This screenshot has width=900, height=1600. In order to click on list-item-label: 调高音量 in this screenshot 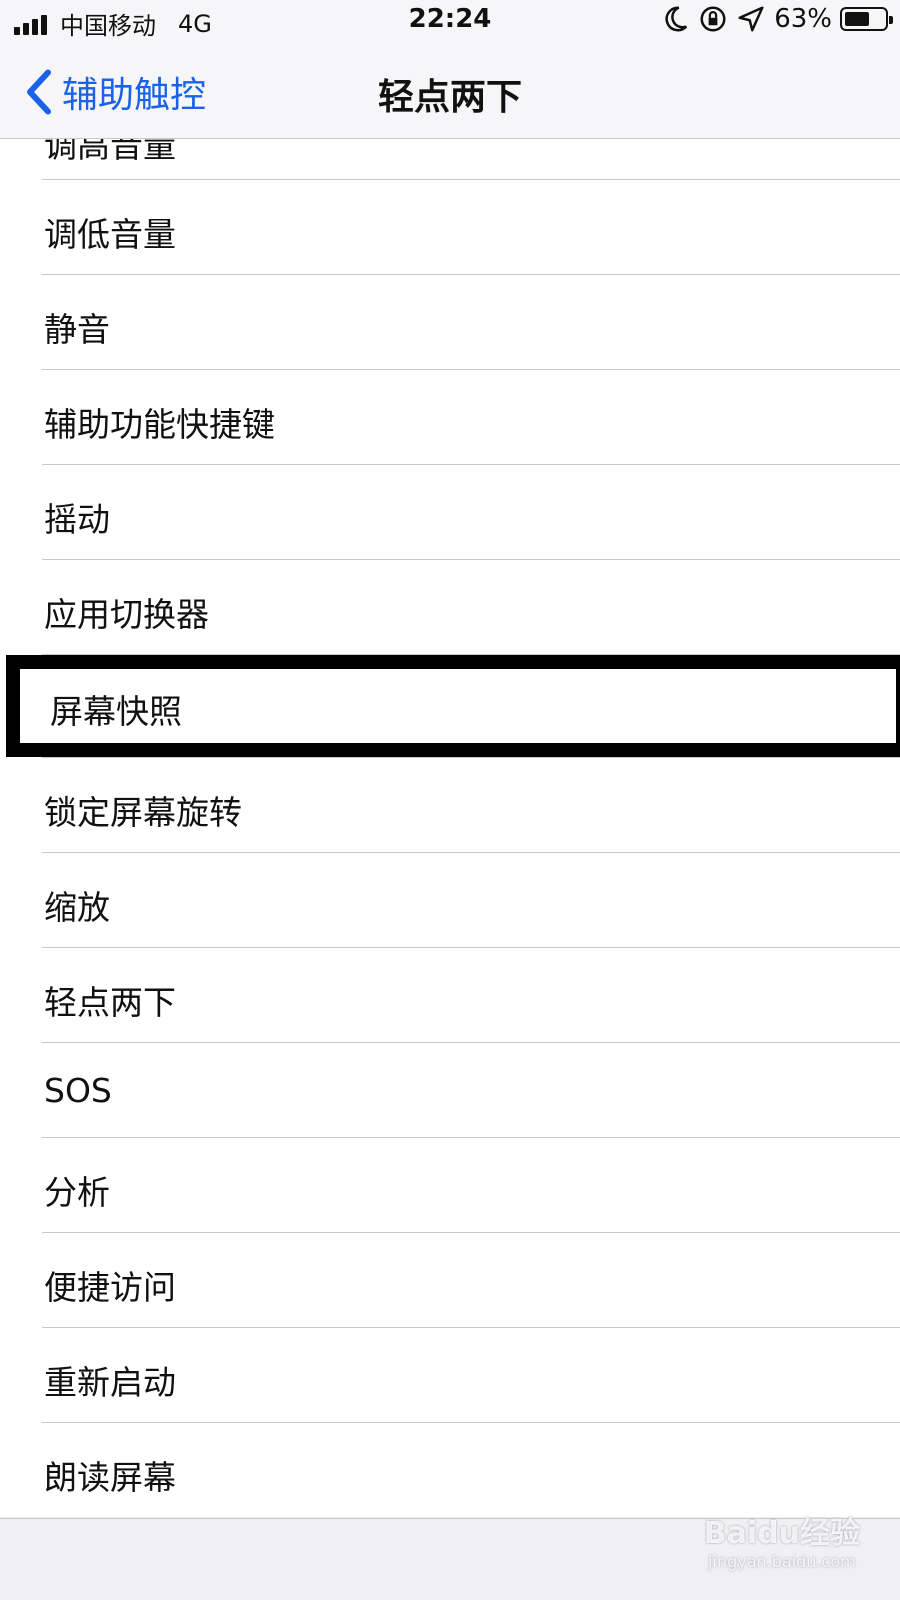, I will do `click(110, 152)`.